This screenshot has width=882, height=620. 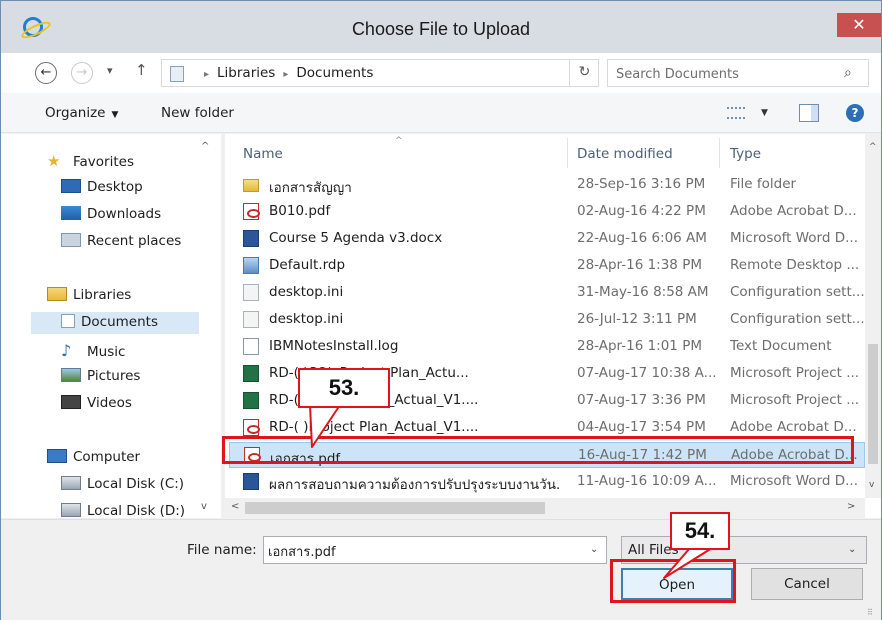 What do you see at coordinates (511, 491) in the screenshot?
I see `callout-tails` at bounding box center [511, 491].